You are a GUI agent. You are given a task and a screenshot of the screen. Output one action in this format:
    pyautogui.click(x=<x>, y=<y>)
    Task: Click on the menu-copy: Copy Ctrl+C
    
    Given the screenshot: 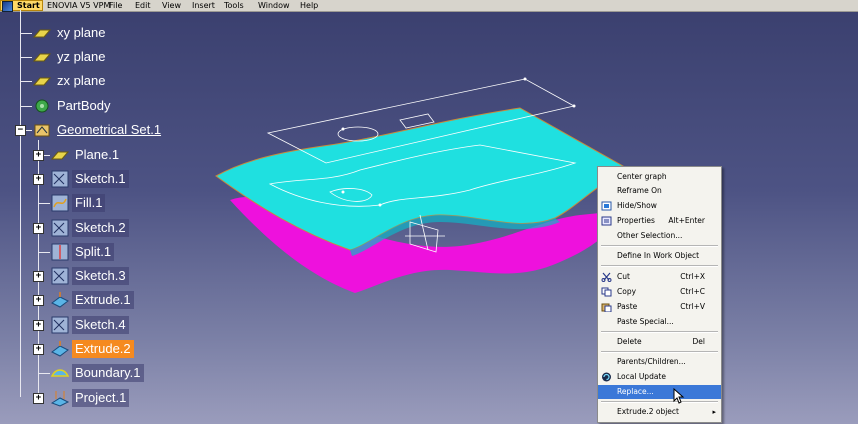 What is the action you would take?
    pyautogui.click(x=659, y=292)
    